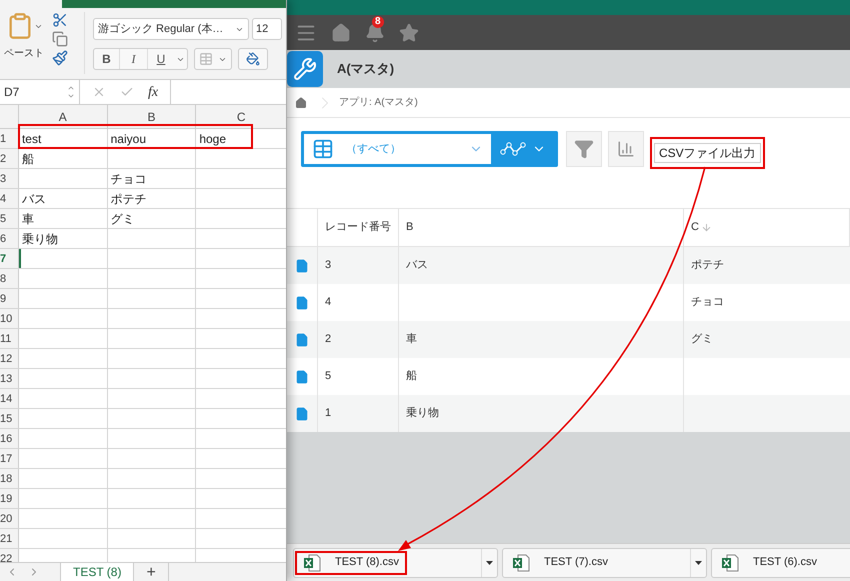 Image resolution: width=850 pixels, height=581 pixels. I want to click on copy-icon, so click(60, 39).